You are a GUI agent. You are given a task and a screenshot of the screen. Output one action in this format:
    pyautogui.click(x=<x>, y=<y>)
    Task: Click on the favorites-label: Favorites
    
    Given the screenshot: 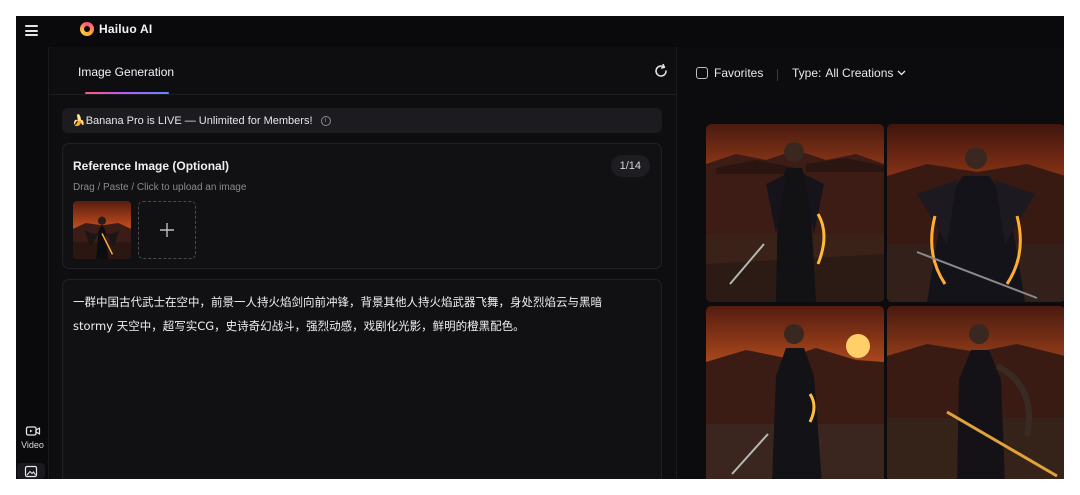 What is the action you would take?
    pyautogui.click(x=739, y=73)
    